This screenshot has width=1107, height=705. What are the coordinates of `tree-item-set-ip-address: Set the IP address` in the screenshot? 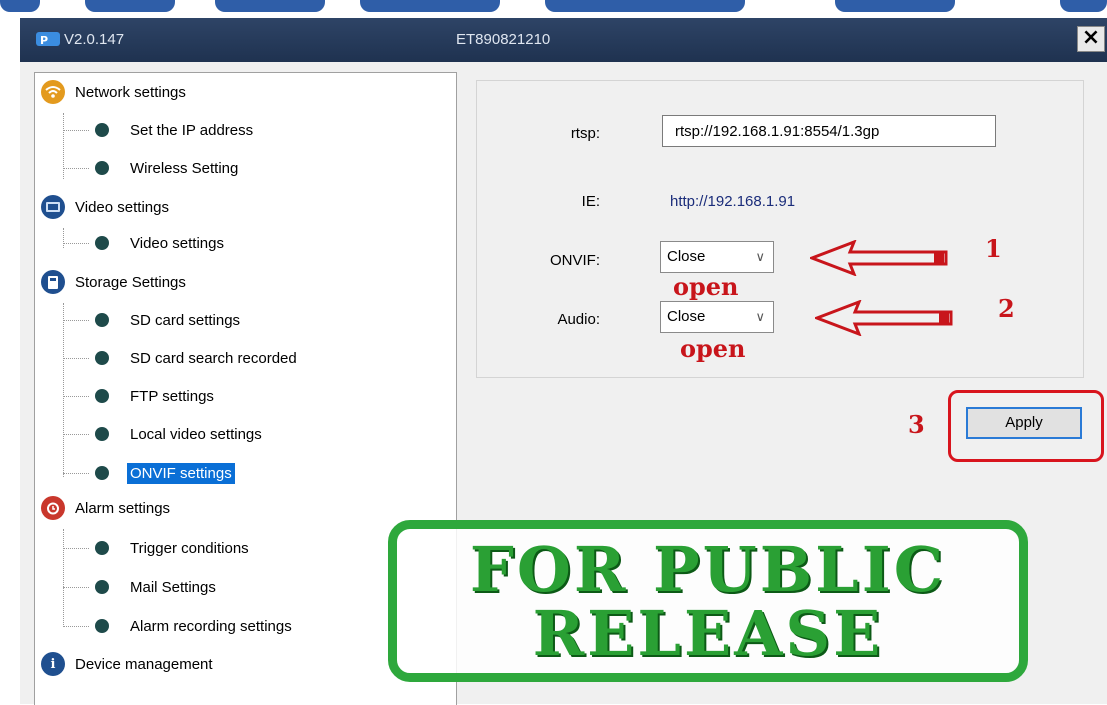 It's located at (175, 130).